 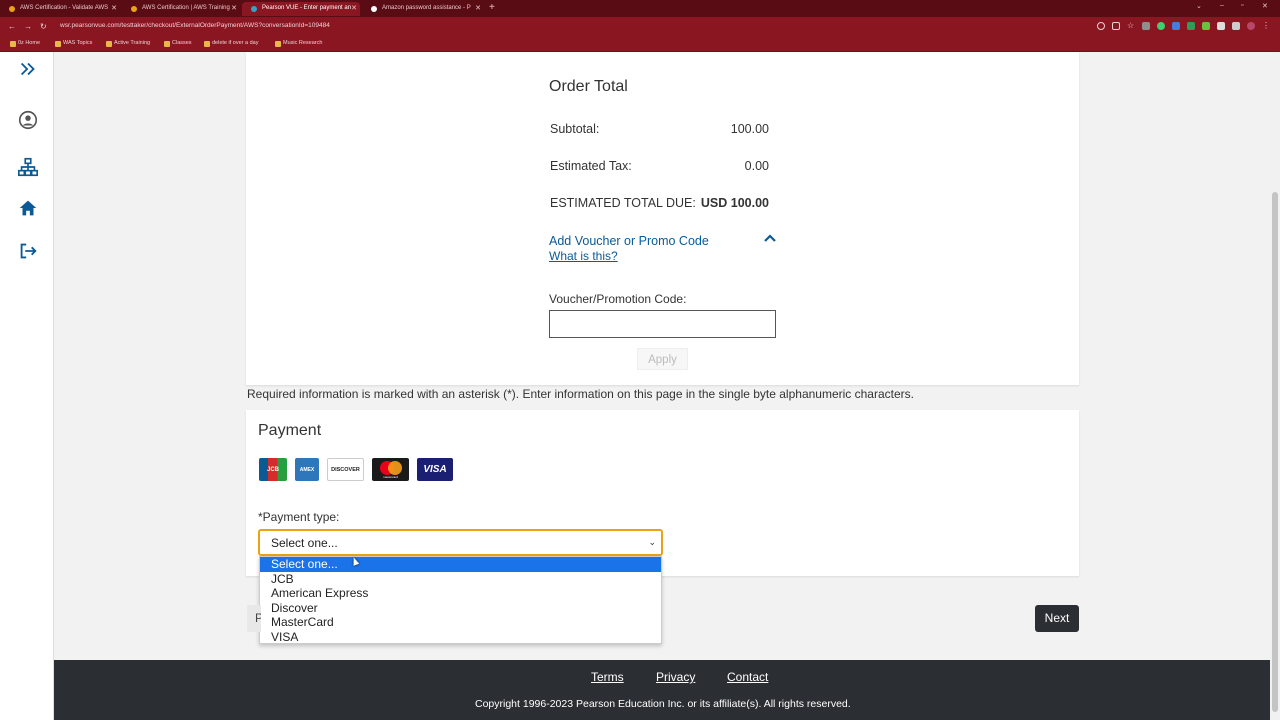 I want to click on bookmark-item: 0z Home, so click(x=25, y=43).